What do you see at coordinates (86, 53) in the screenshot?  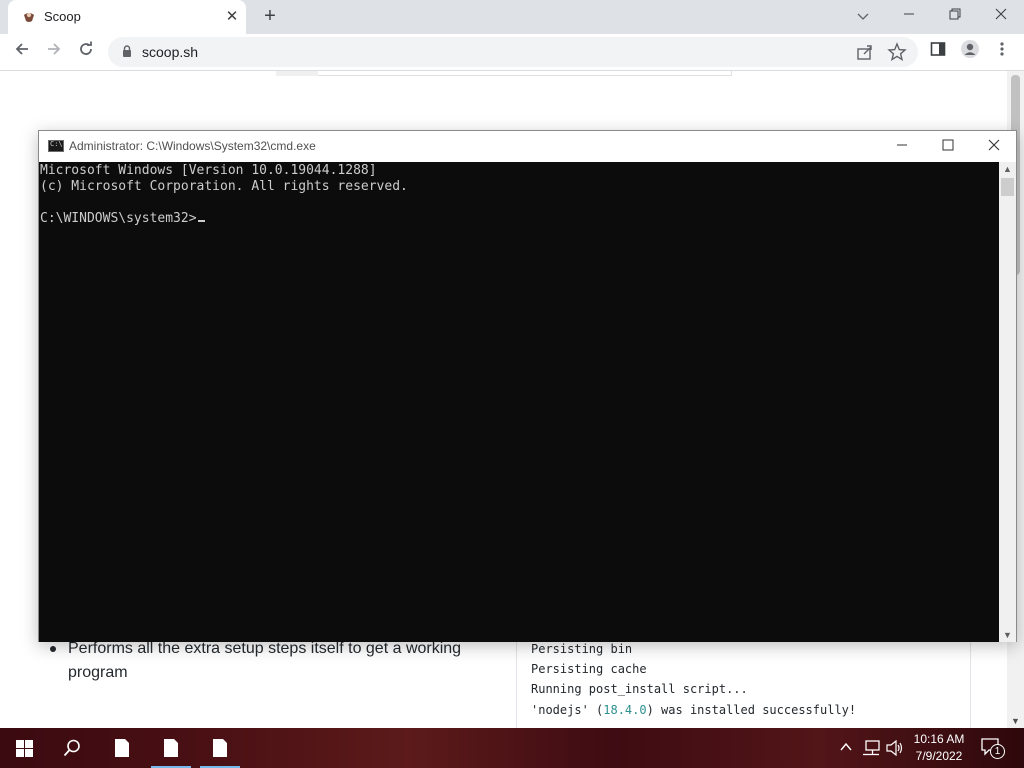 I see `reload-icon` at bounding box center [86, 53].